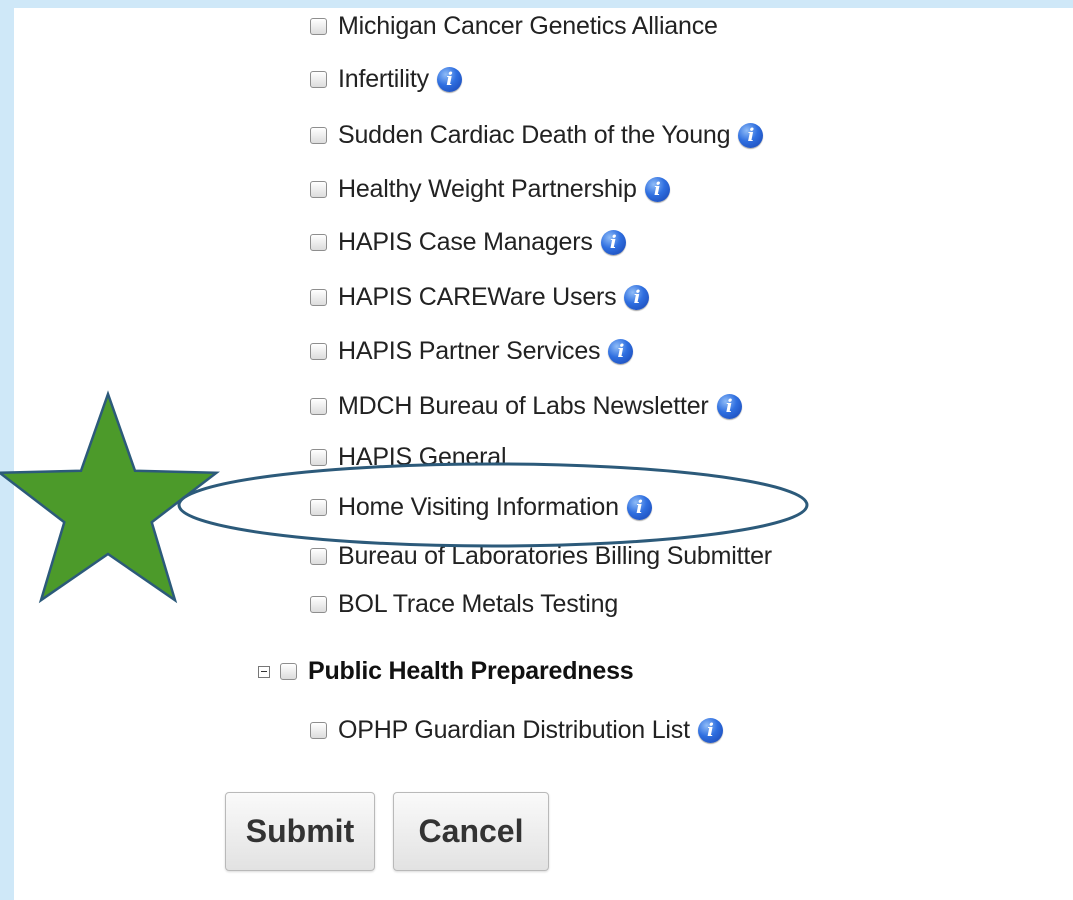  Describe the element at coordinates (478, 604) in the screenshot. I see `option-label: BOL Trace Metals Testing` at that location.